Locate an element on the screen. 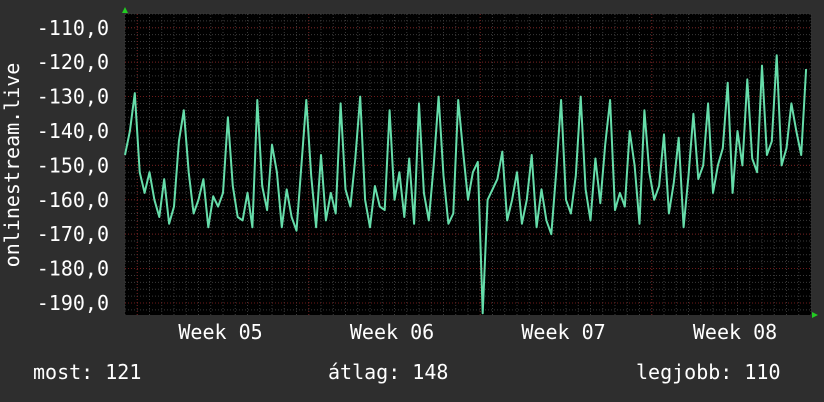 This screenshot has width=824, height=402. y-tick-label: -120,0 is located at coordinates (73, 62).